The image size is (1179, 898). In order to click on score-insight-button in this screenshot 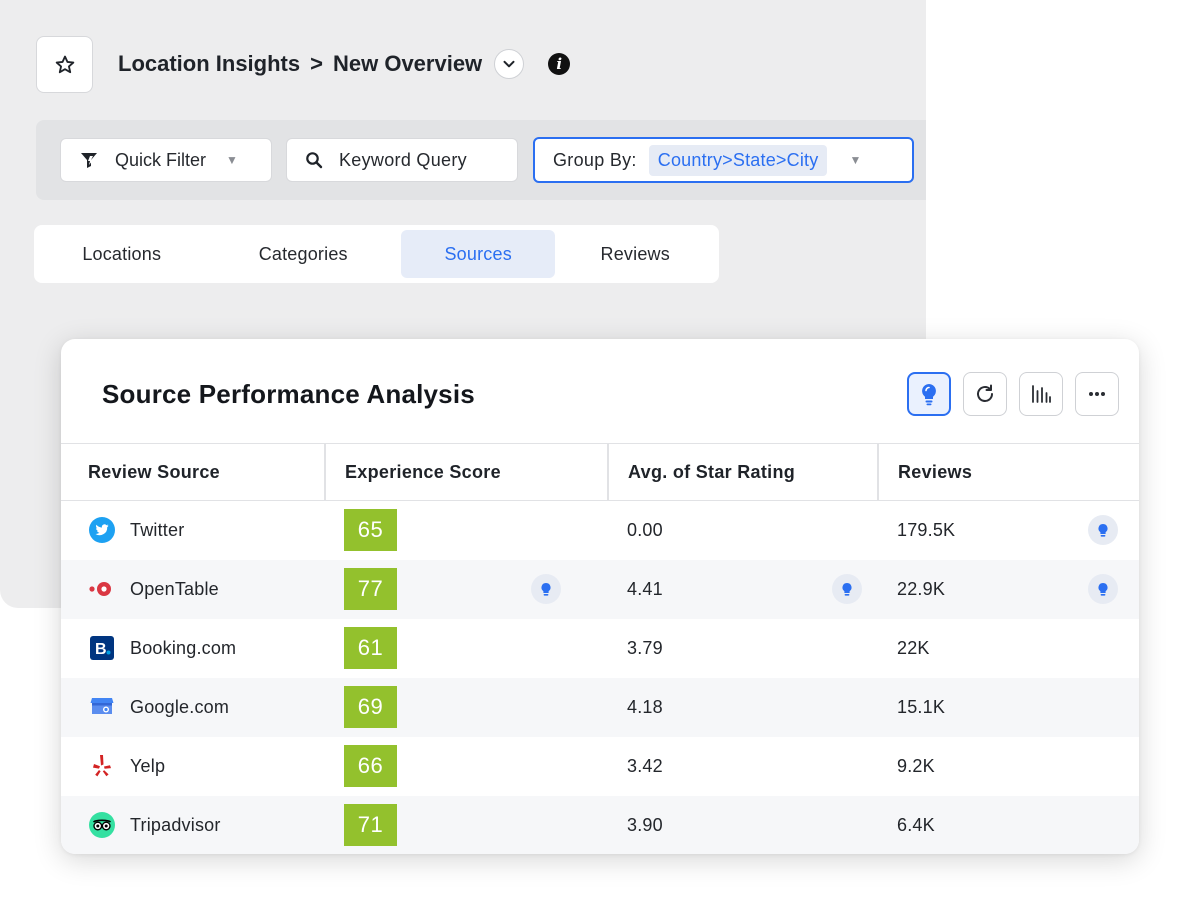, I will do `click(546, 589)`.